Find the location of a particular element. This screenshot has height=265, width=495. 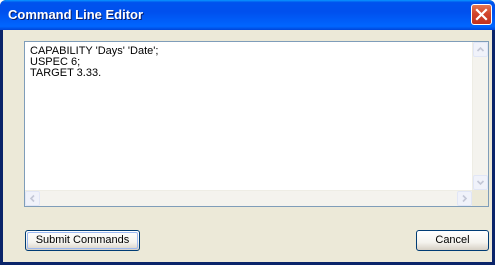

arrow-right-icon is located at coordinates (465, 198).